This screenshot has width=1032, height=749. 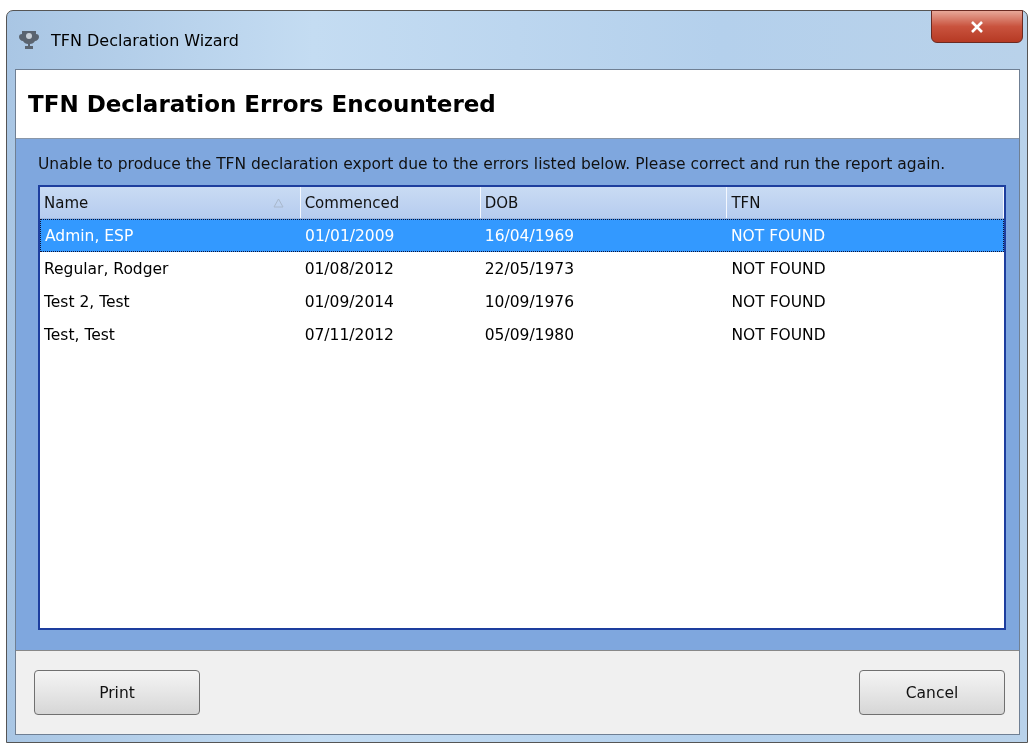 I want to click on column-header: TFN, so click(x=865, y=202).